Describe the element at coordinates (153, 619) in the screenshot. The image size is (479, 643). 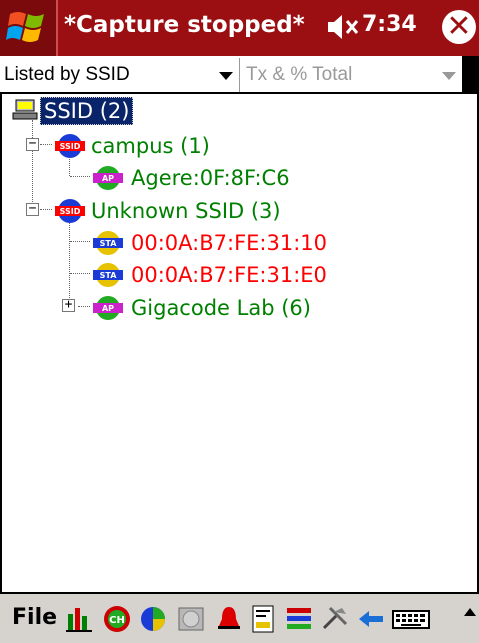
I see `pie-icon` at that location.